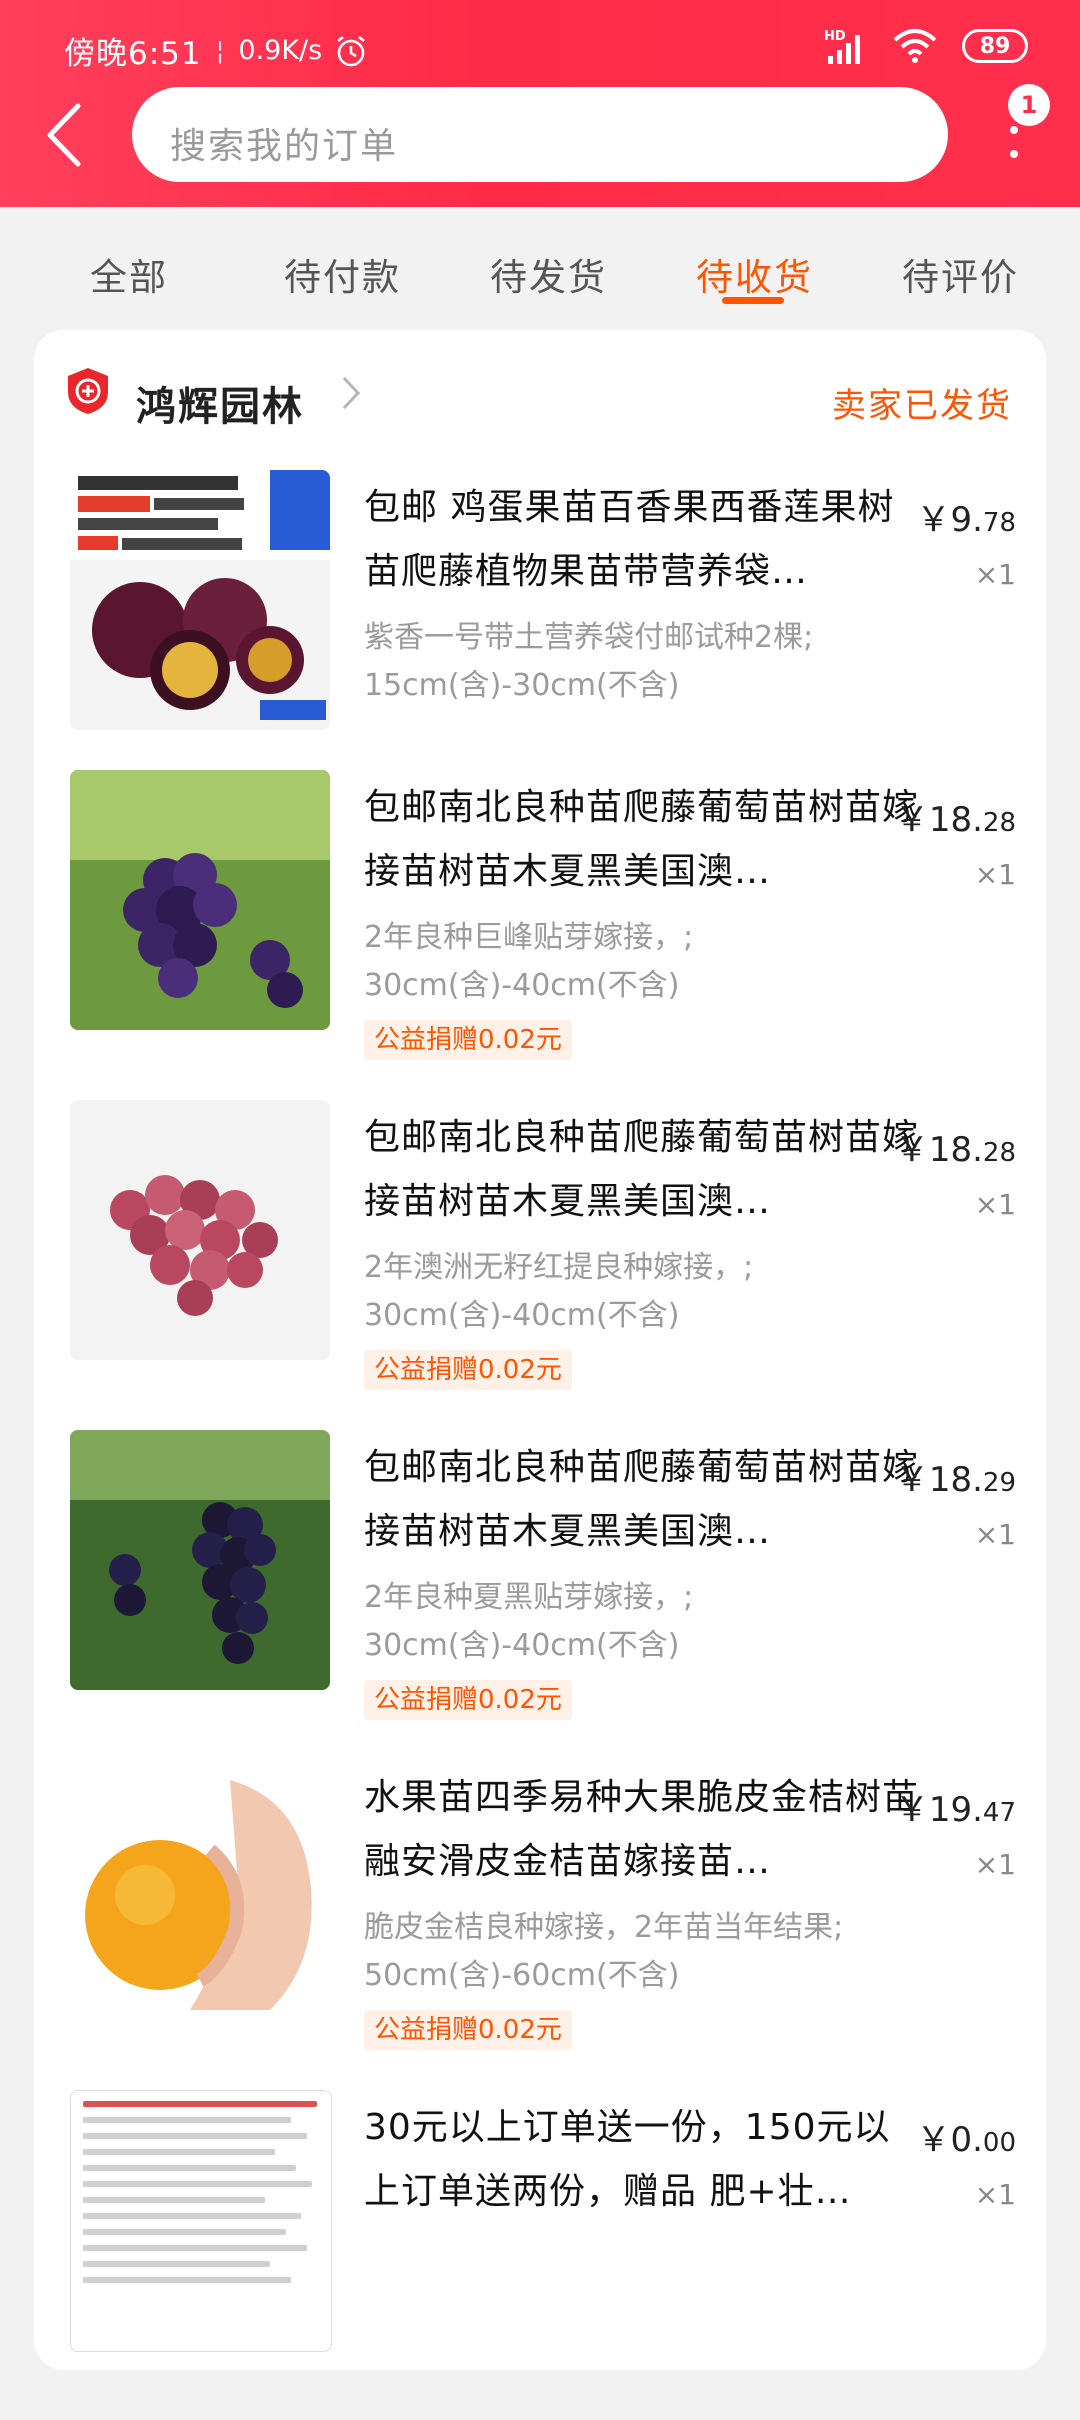  Describe the element at coordinates (644, 1622) in the screenshot. I see `product-sku: 2年良种夏黑贴芽嫁接，; 30cm(含)-40cm(不含)` at that location.